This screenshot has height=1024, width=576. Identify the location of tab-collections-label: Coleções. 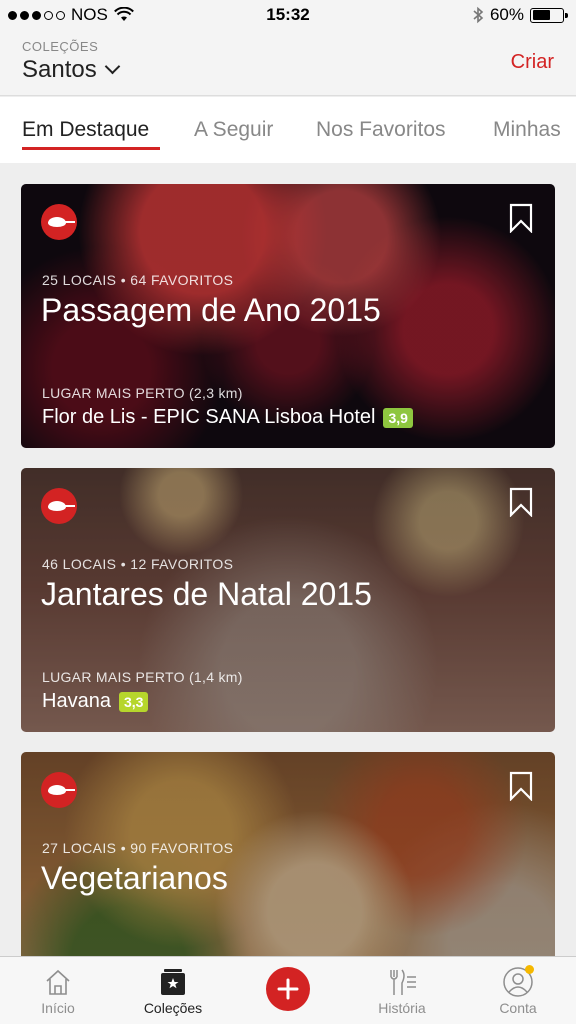
(173, 1008).